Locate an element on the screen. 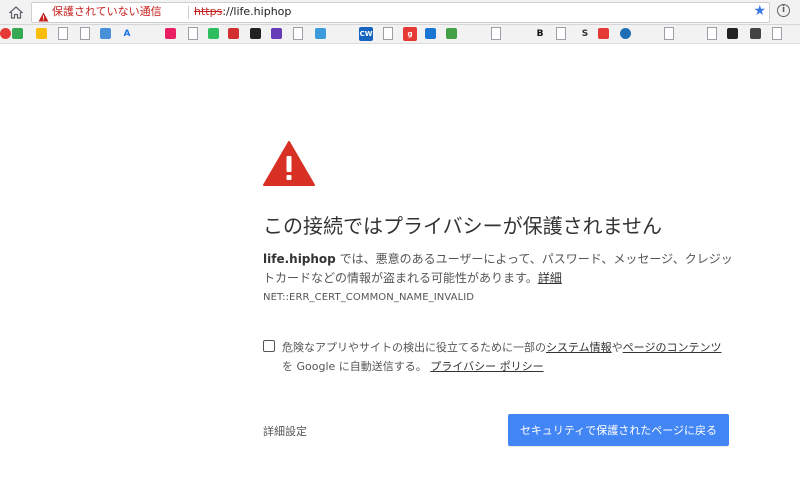 The height and width of the screenshot is (482, 800). not-secure-warning-icon is located at coordinates (43, 16).